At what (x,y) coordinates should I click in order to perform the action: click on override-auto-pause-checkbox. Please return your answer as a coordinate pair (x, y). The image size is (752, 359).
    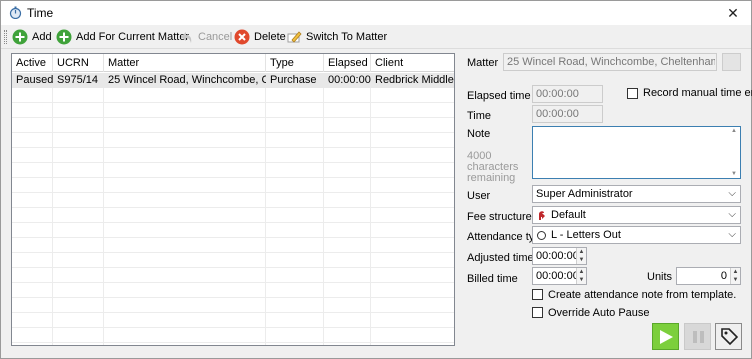
    Looking at the image, I should click on (537, 312).